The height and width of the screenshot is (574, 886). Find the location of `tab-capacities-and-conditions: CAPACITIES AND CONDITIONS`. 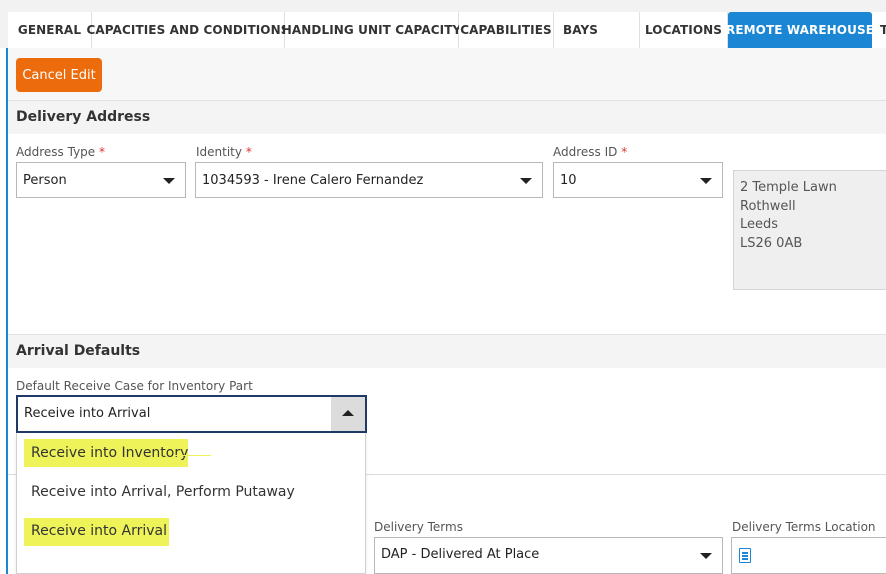

tab-capacities-and-conditions: CAPACITIES AND CONDITIONS is located at coordinates (188, 30).